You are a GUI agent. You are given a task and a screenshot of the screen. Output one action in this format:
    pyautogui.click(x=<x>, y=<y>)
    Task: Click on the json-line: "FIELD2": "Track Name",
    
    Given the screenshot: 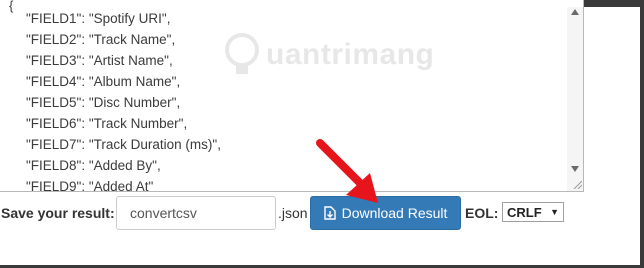 What is the action you would take?
    pyautogui.click(x=101, y=39)
    